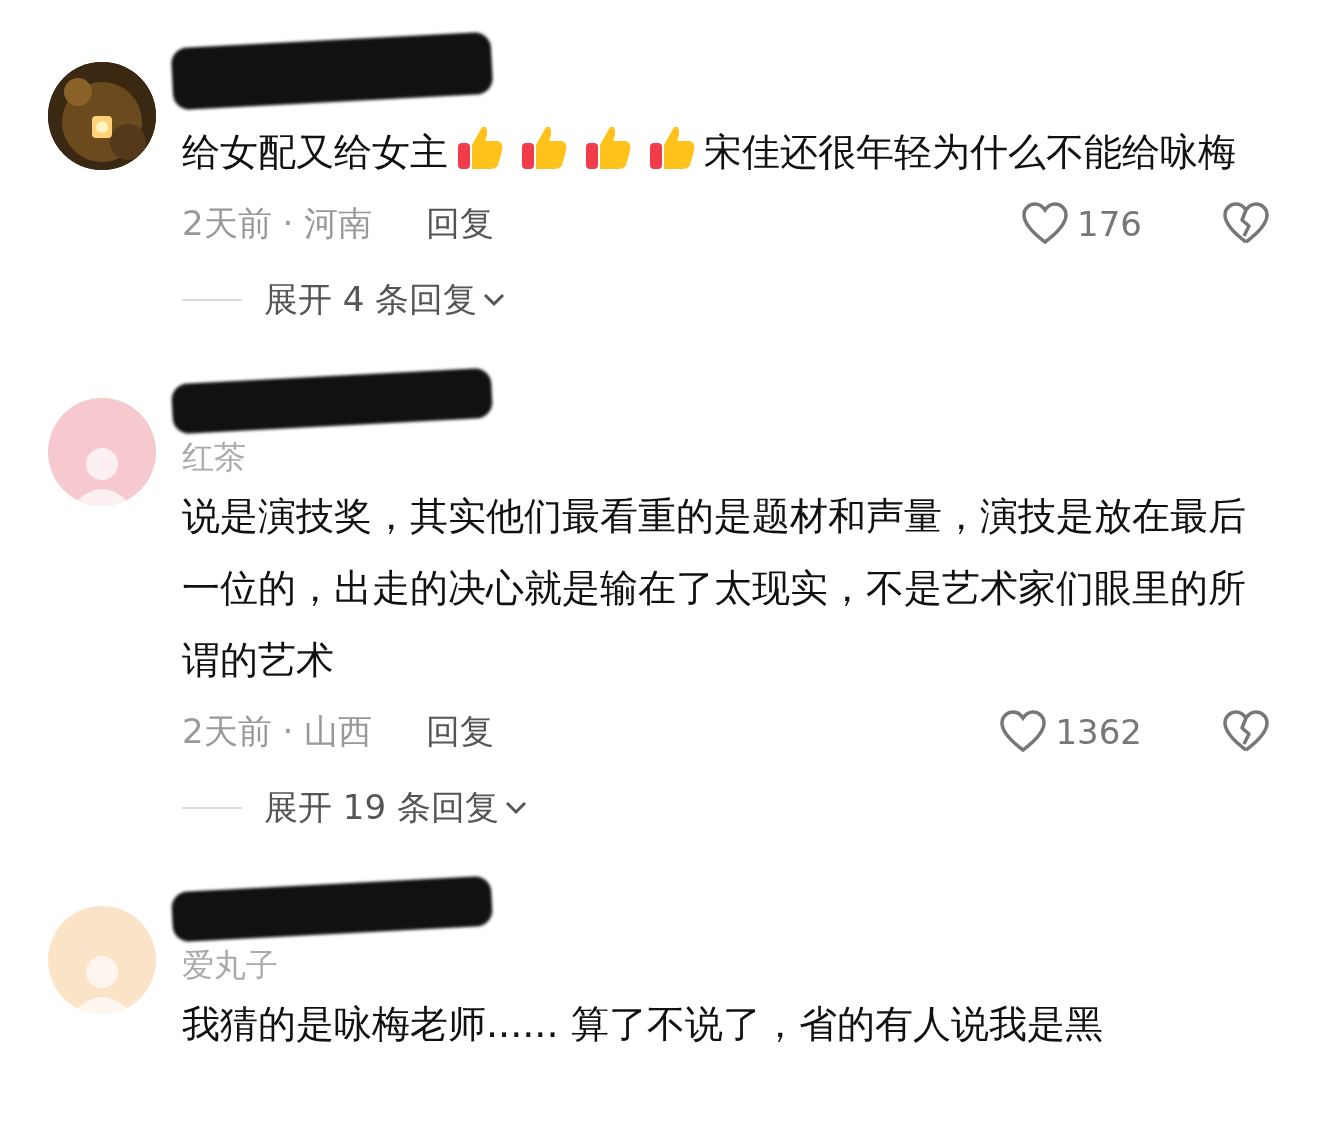  I want to click on comment-text: 说是演技奖，其实他们最看重的是题材和声量，演技是放在最后一位的，出走的决心就是输在了太现实，不是艺术家们眼里的所谓的艺术, so click(714, 588).